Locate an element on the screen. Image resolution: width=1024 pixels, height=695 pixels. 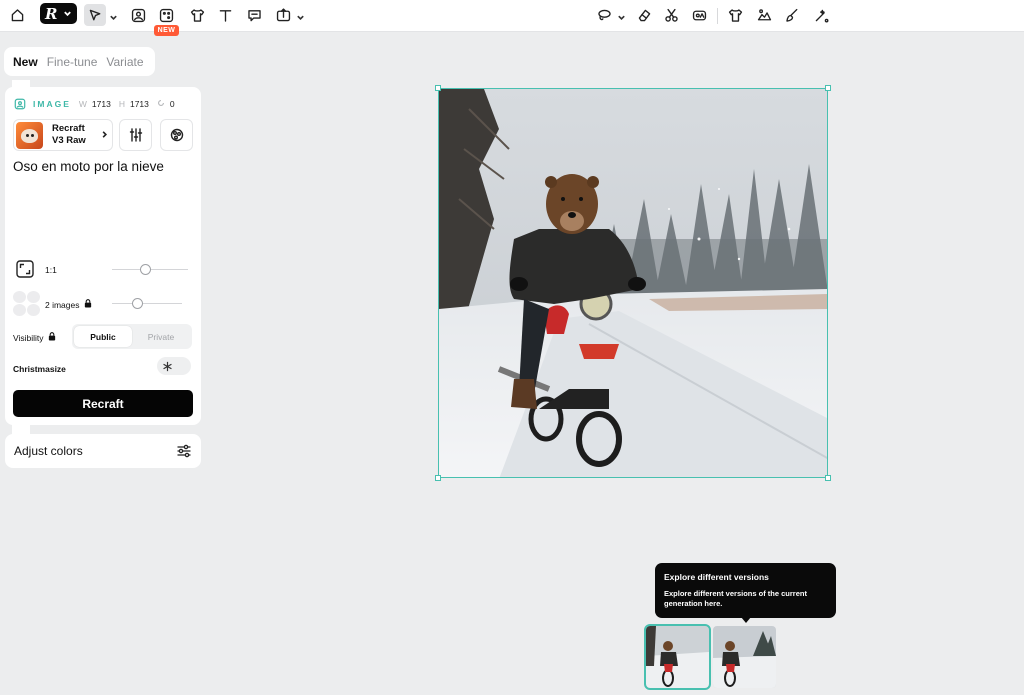
dice-icon is located at coordinates (166, 15).